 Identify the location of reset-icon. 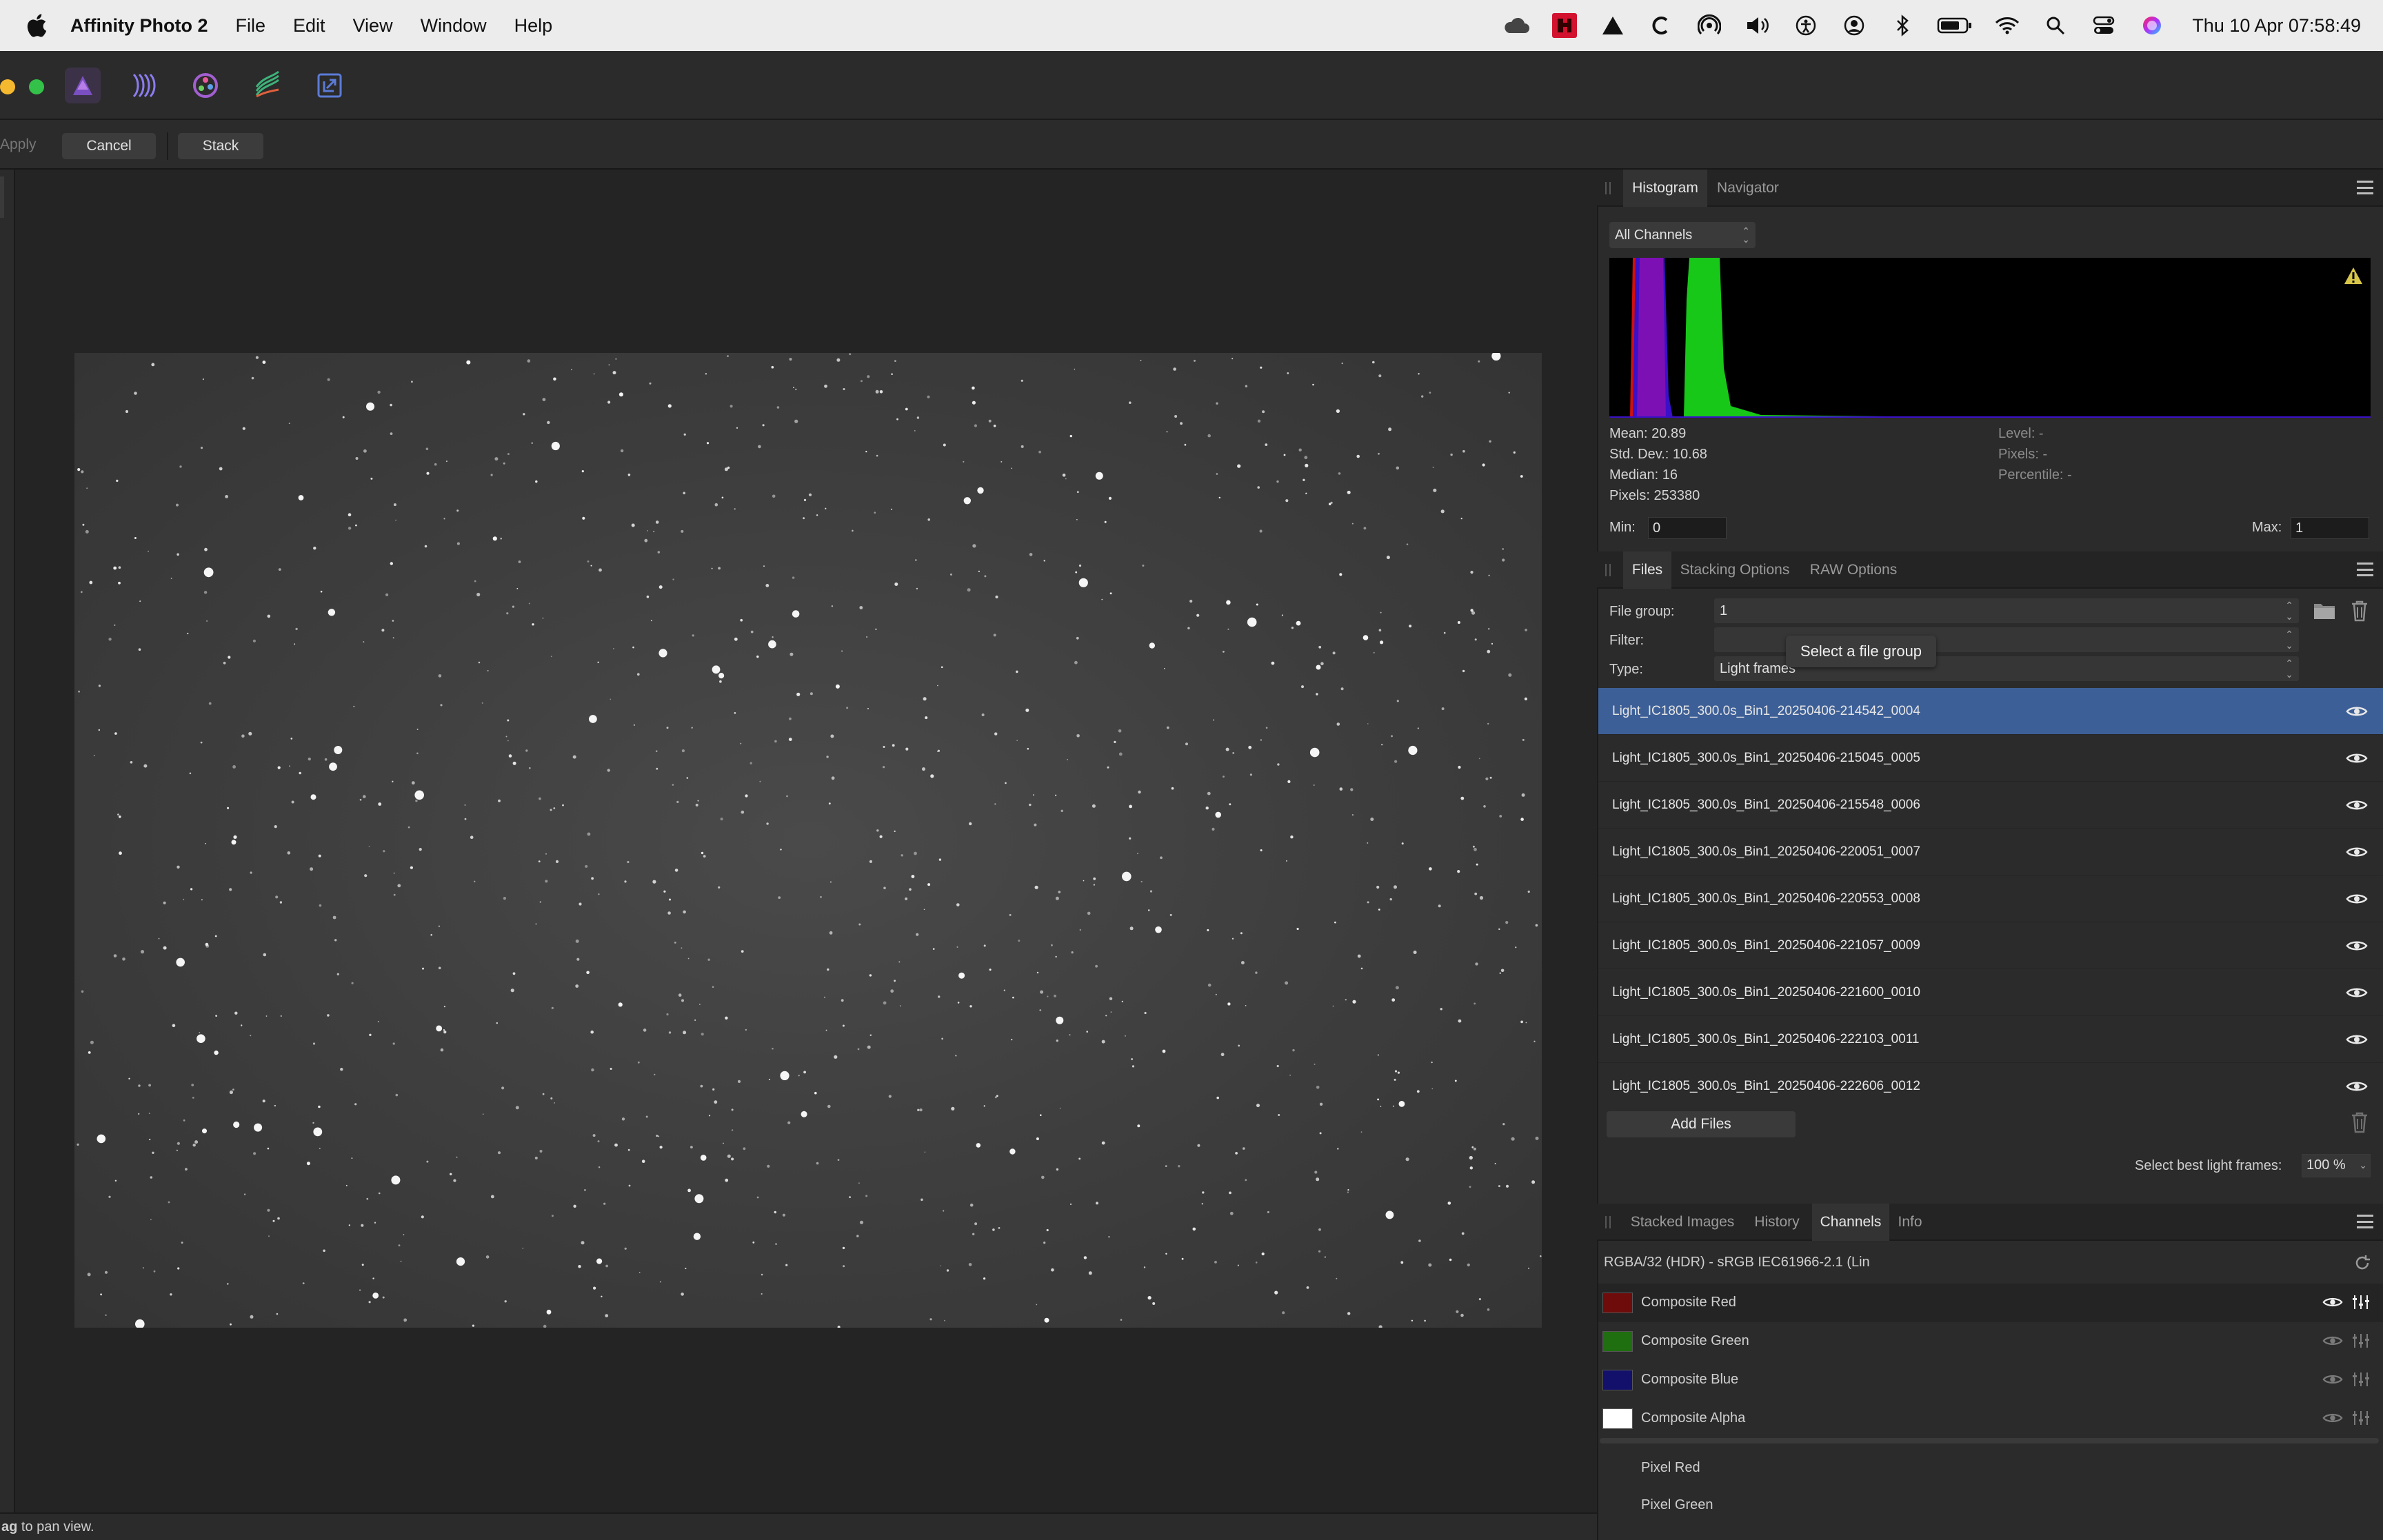
(2362, 1263).